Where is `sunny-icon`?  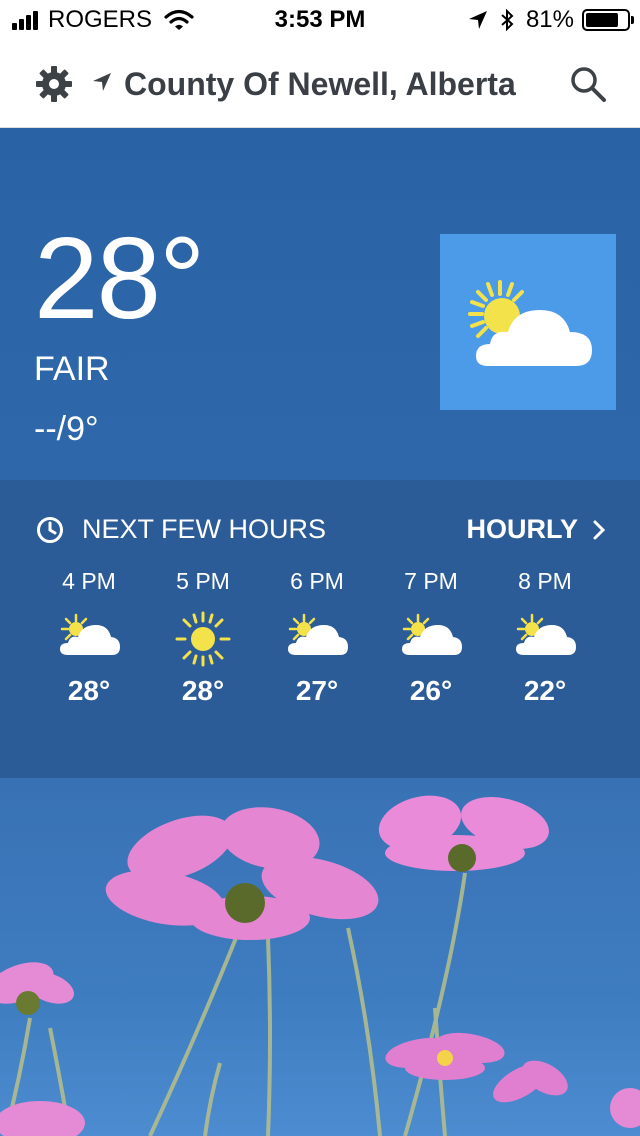 sunny-icon is located at coordinates (203, 639).